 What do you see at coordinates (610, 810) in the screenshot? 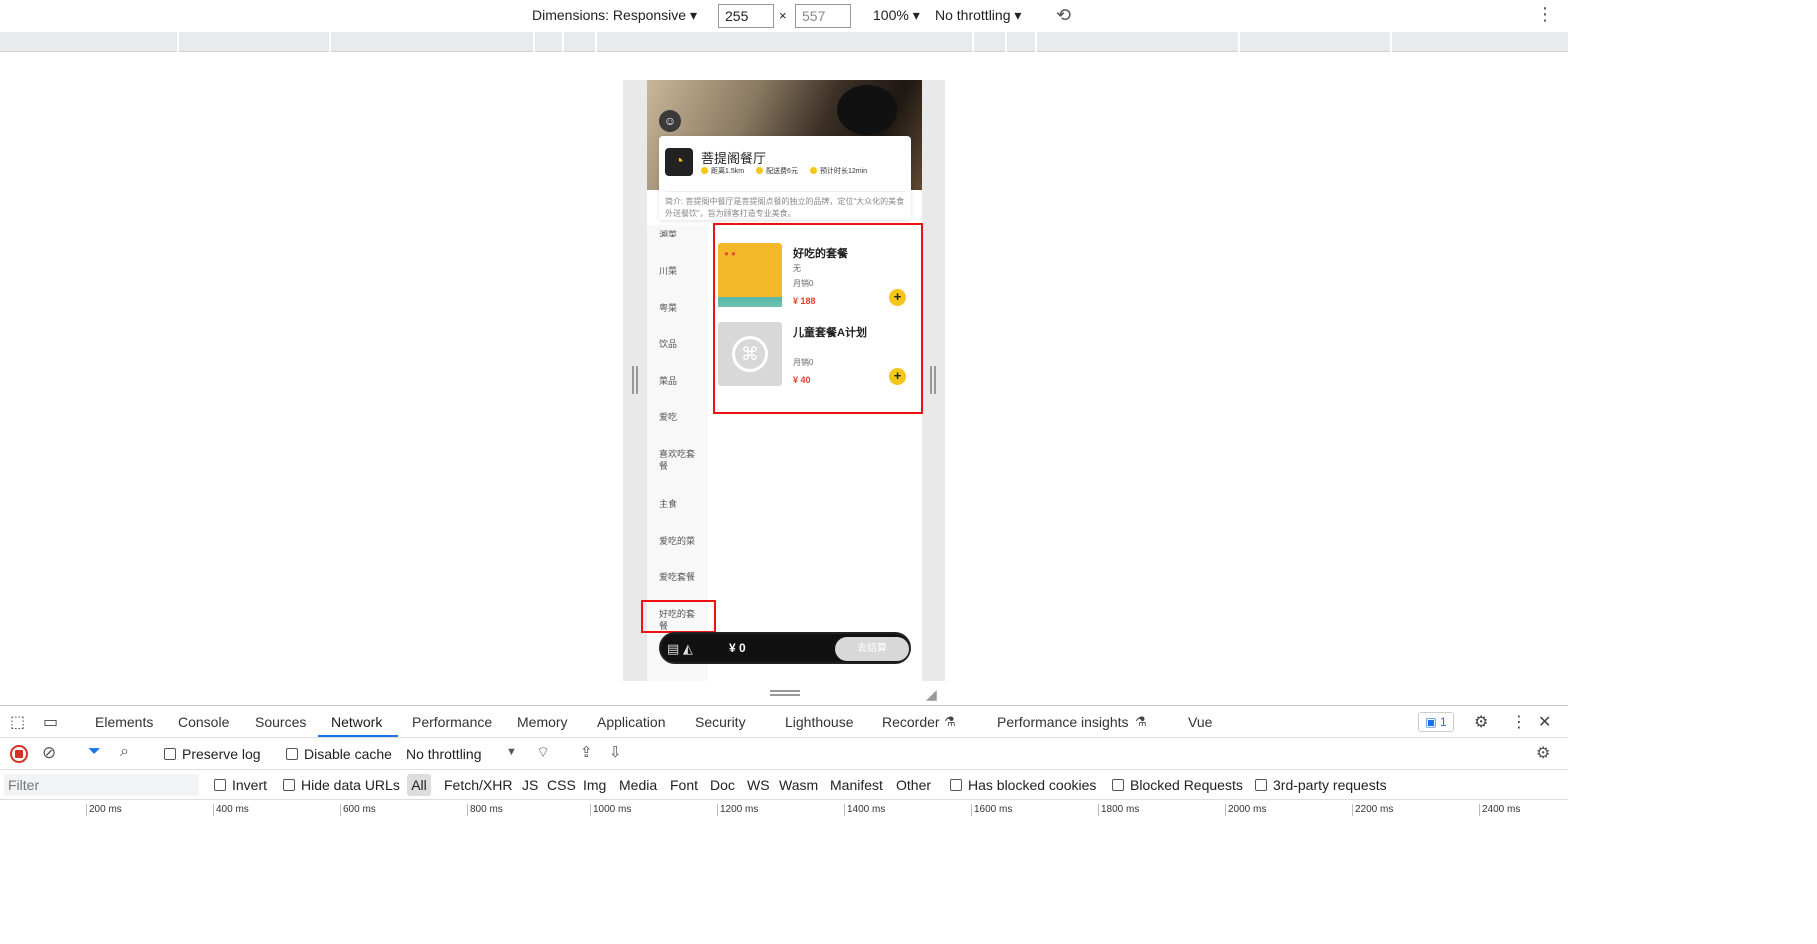
I see `timeline-tick: 1000 ms` at bounding box center [610, 810].